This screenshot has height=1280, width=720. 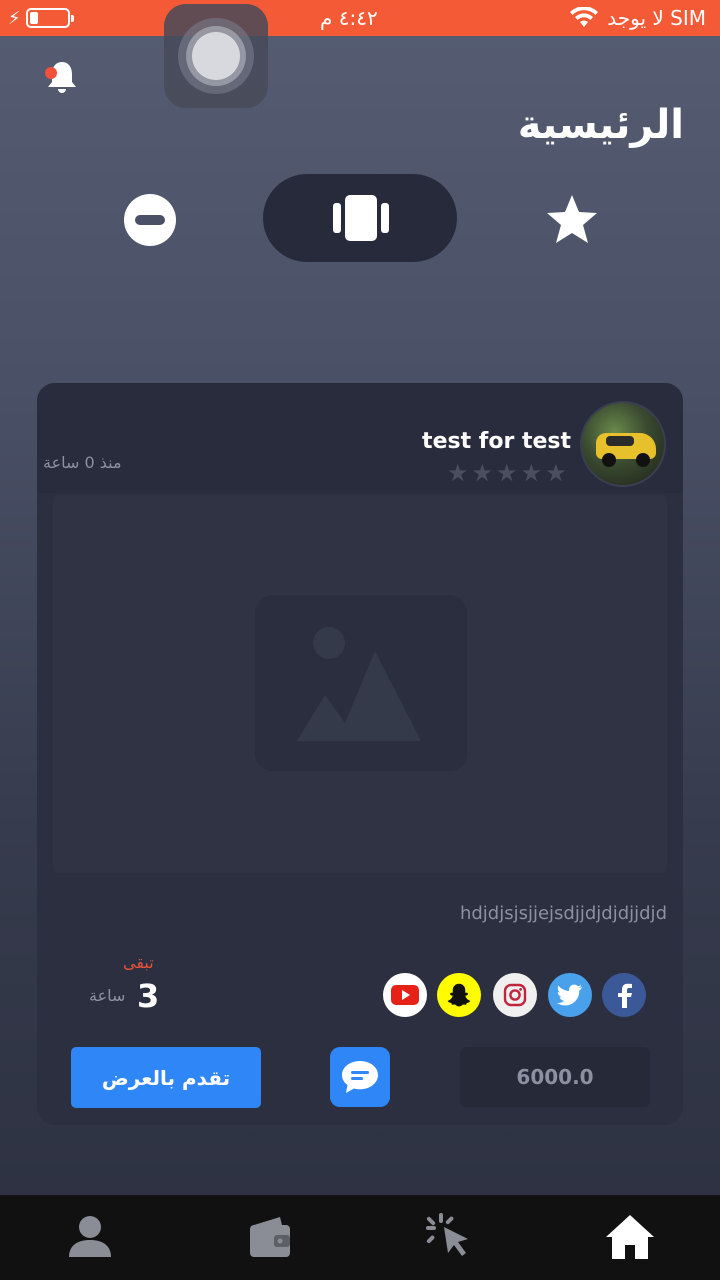 What do you see at coordinates (584, 17) in the screenshot?
I see `wifi-icon` at bounding box center [584, 17].